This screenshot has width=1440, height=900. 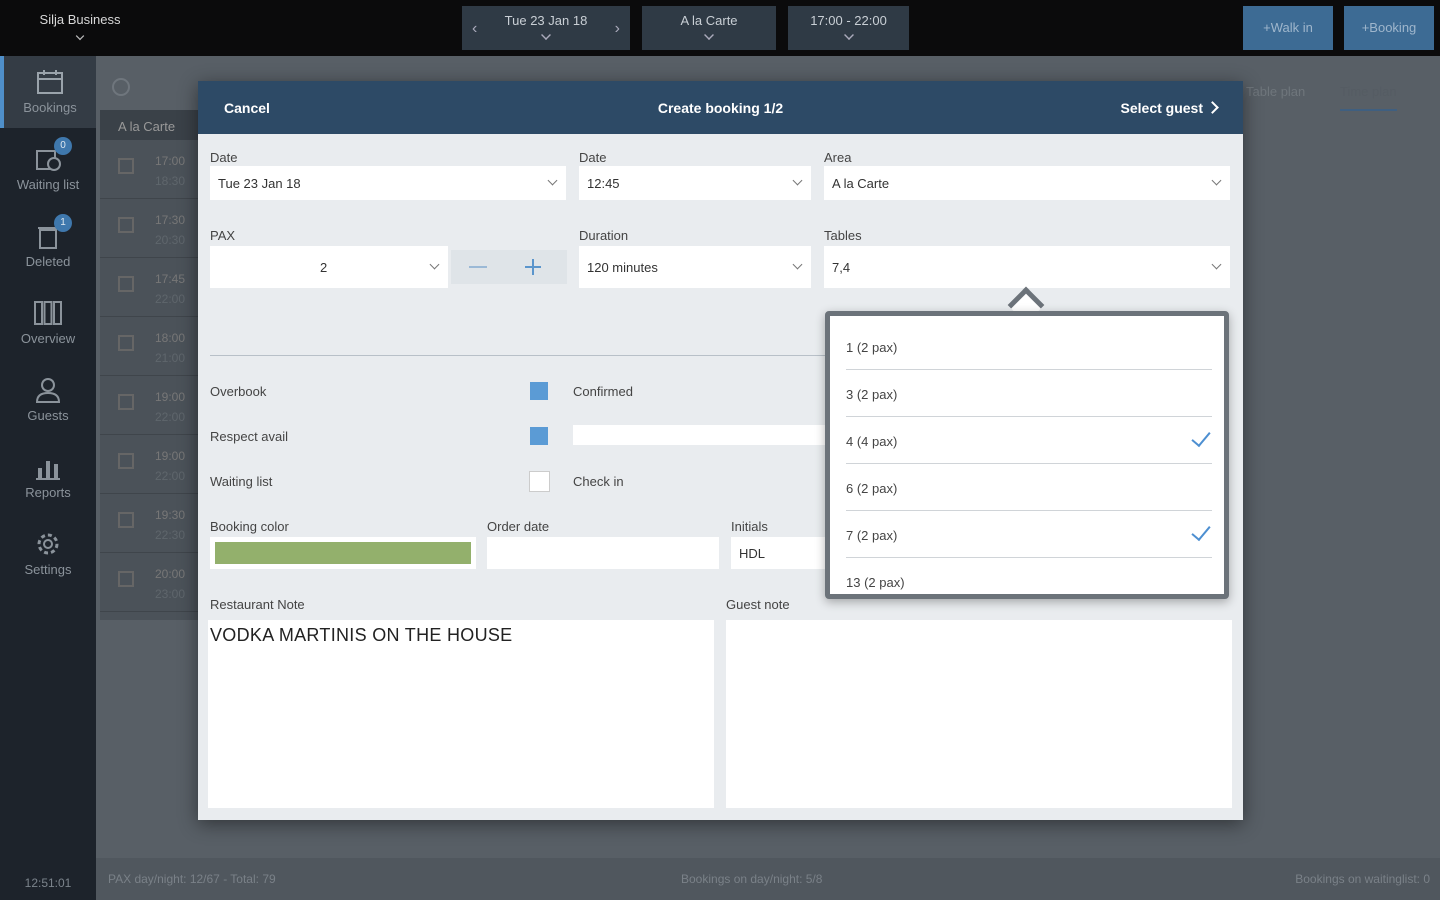 What do you see at coordinates (749, 526) in the screenshot?
I see `initials-label: Initials` at bounding box center [749, 526].